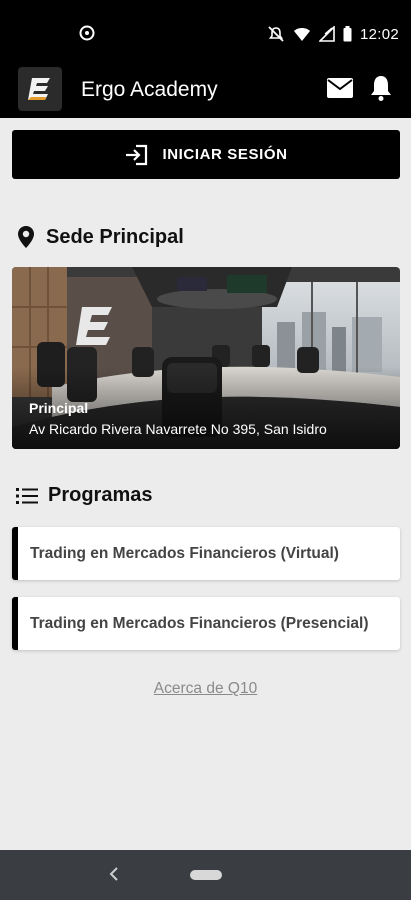 This screenshot has height=900, width=411. I want to click on app-title: Ergo Academy, so click(149, 89).